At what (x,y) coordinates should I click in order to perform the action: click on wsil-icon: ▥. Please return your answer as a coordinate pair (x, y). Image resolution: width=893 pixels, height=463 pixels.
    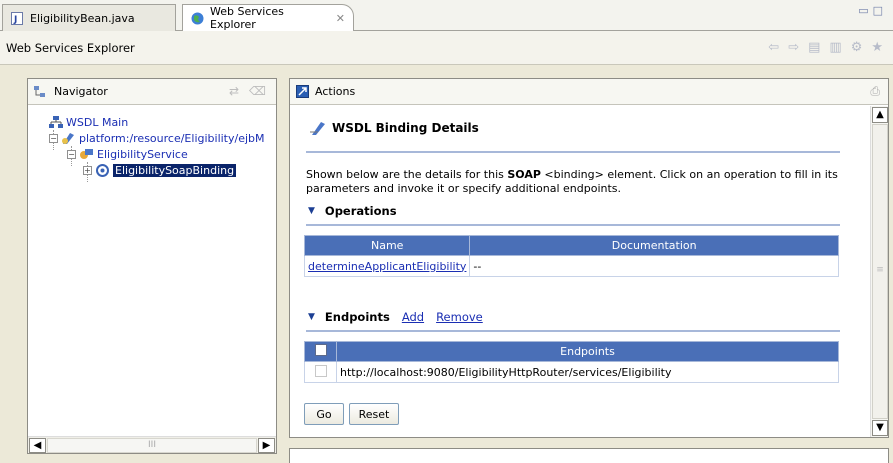
    Looking at the image, I should click on (835, 47).